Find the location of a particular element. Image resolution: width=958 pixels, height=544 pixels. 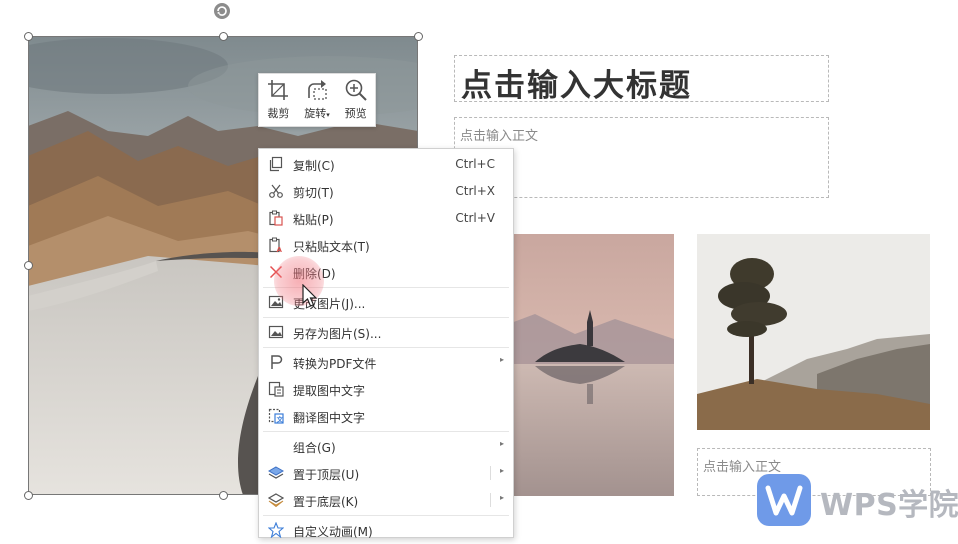

menu-label: 只粘贴文本(T) is located at coordinates (331, 247).